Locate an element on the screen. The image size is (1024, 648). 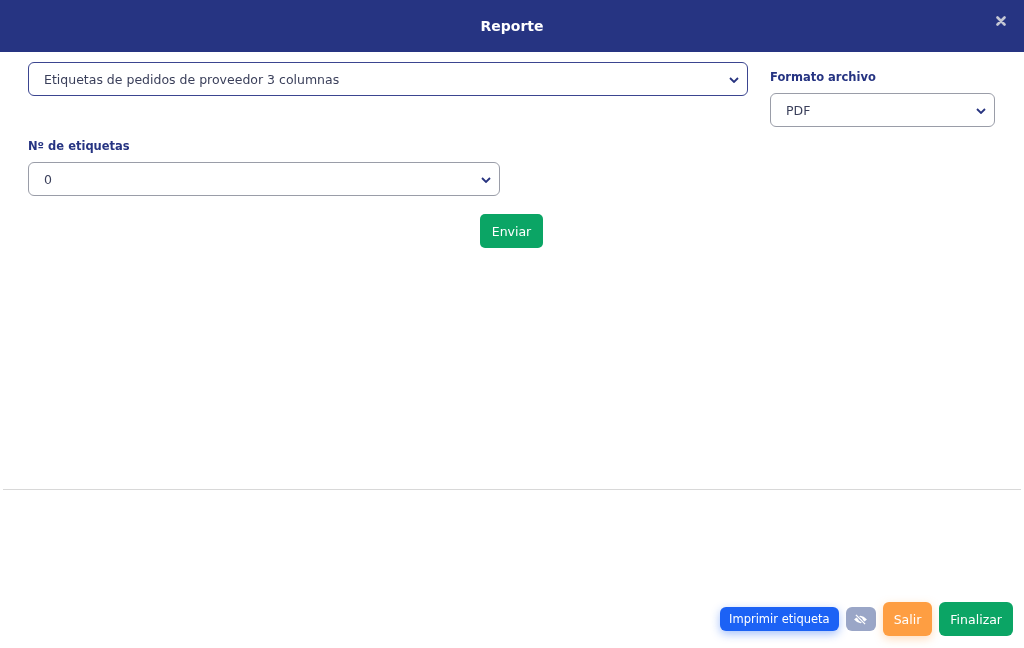
format-dropdown: PDF is located at coordinates (882, 110).